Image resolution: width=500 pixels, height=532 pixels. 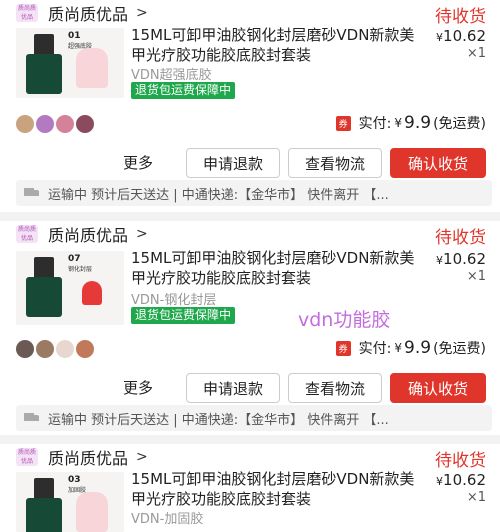 What do you see at coordinates (344, 320) in the screenshot?
I see `watermark-text: vdn功能胶` at bounding box center [344, 320].